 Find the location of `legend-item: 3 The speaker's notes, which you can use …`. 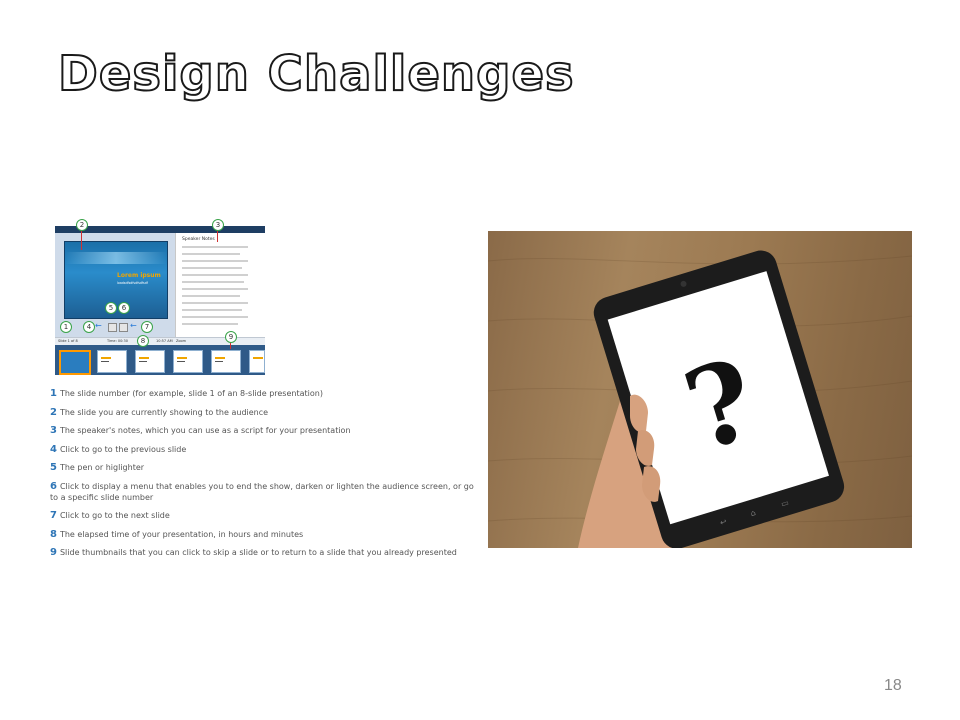

legend-item: 3 The speaker's notes, which you can use … is located at coordinates (262, 430).